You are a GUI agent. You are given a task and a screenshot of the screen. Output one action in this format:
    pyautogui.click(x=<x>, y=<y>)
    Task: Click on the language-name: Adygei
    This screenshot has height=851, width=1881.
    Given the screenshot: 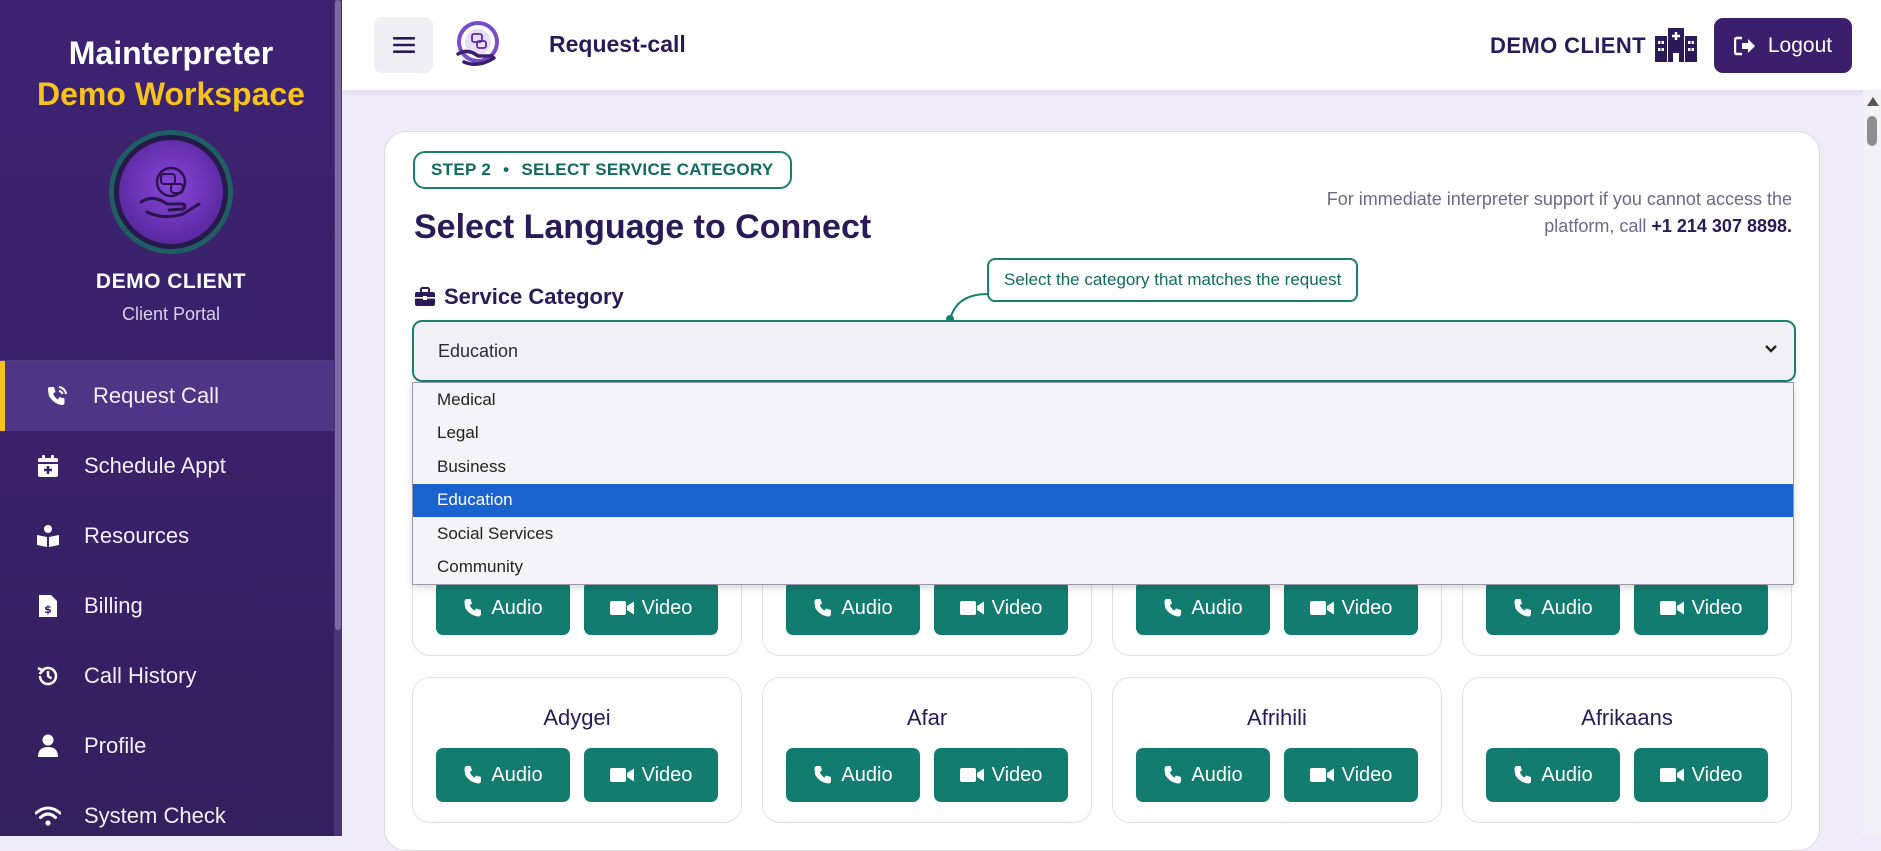 What is the action you would take?
    pyautogui.click(x=577, y=717)
    